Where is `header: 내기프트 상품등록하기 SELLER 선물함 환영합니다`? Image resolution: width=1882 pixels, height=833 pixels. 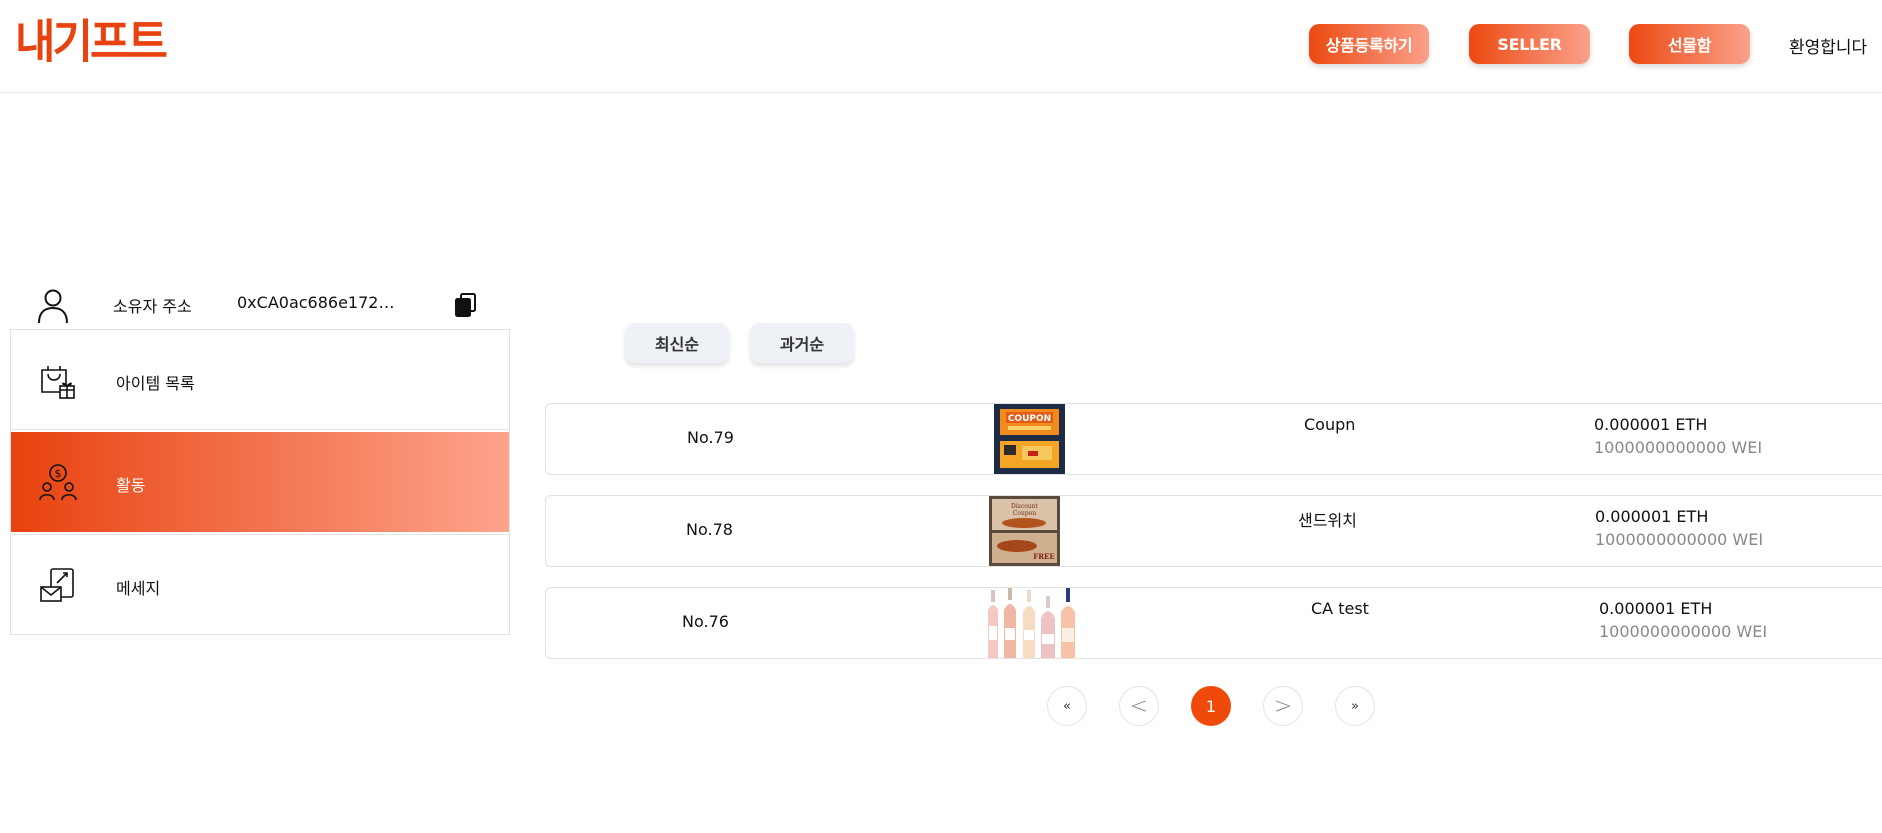 header: 내기프트 상품등록하기 SELLER 선물함 환영합니다 is located at coordinates (941, 46).